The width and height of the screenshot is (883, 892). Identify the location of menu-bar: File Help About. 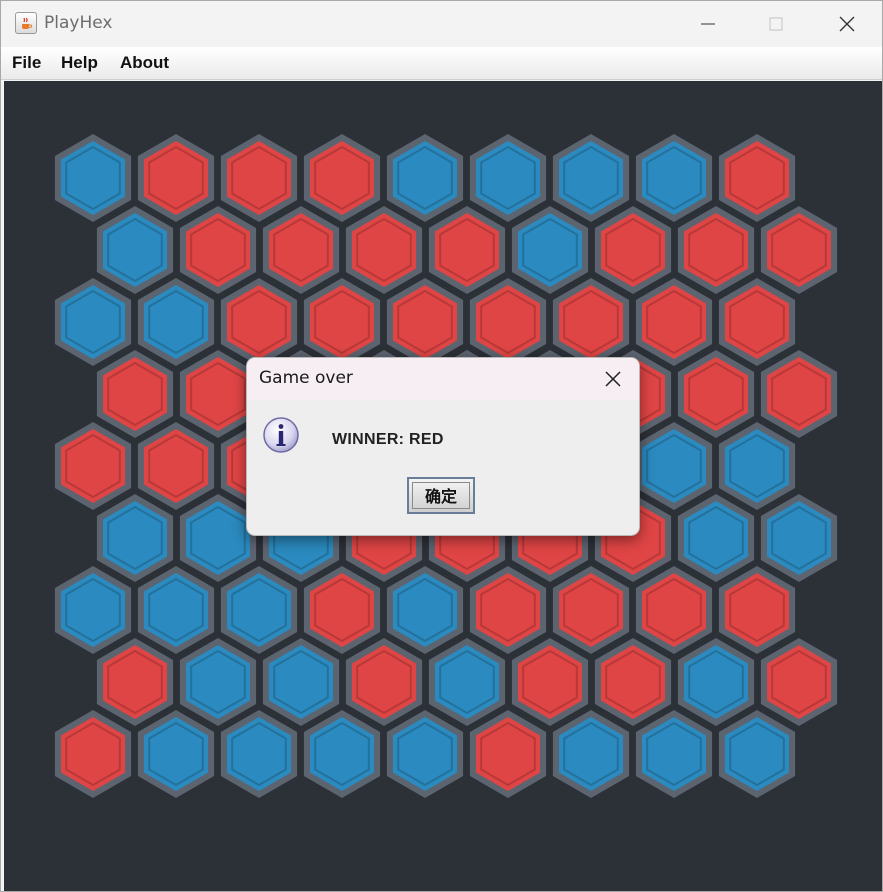
(441, 63).